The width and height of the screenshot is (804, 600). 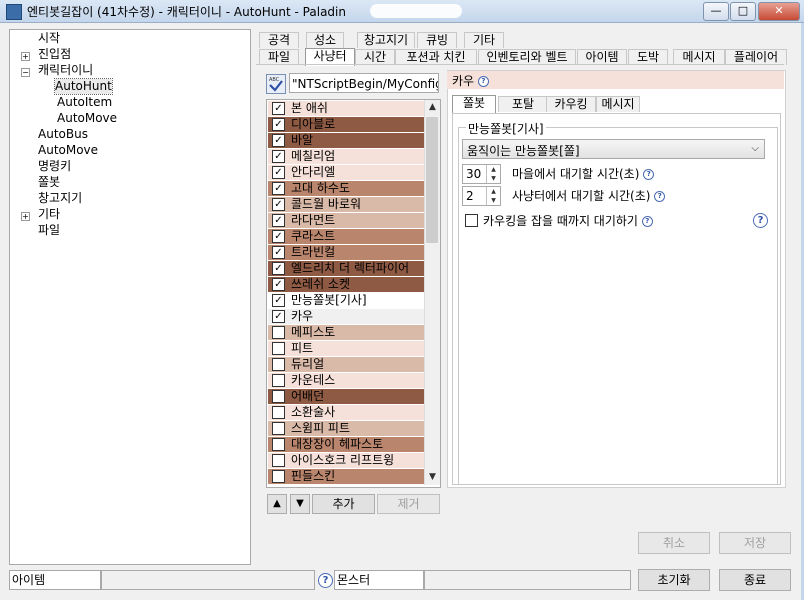 What do you see at coordinates (65, 70) in the screenshot?
I see `tree-item-character: 캐릭터이니` at bounding box center [65, 70].